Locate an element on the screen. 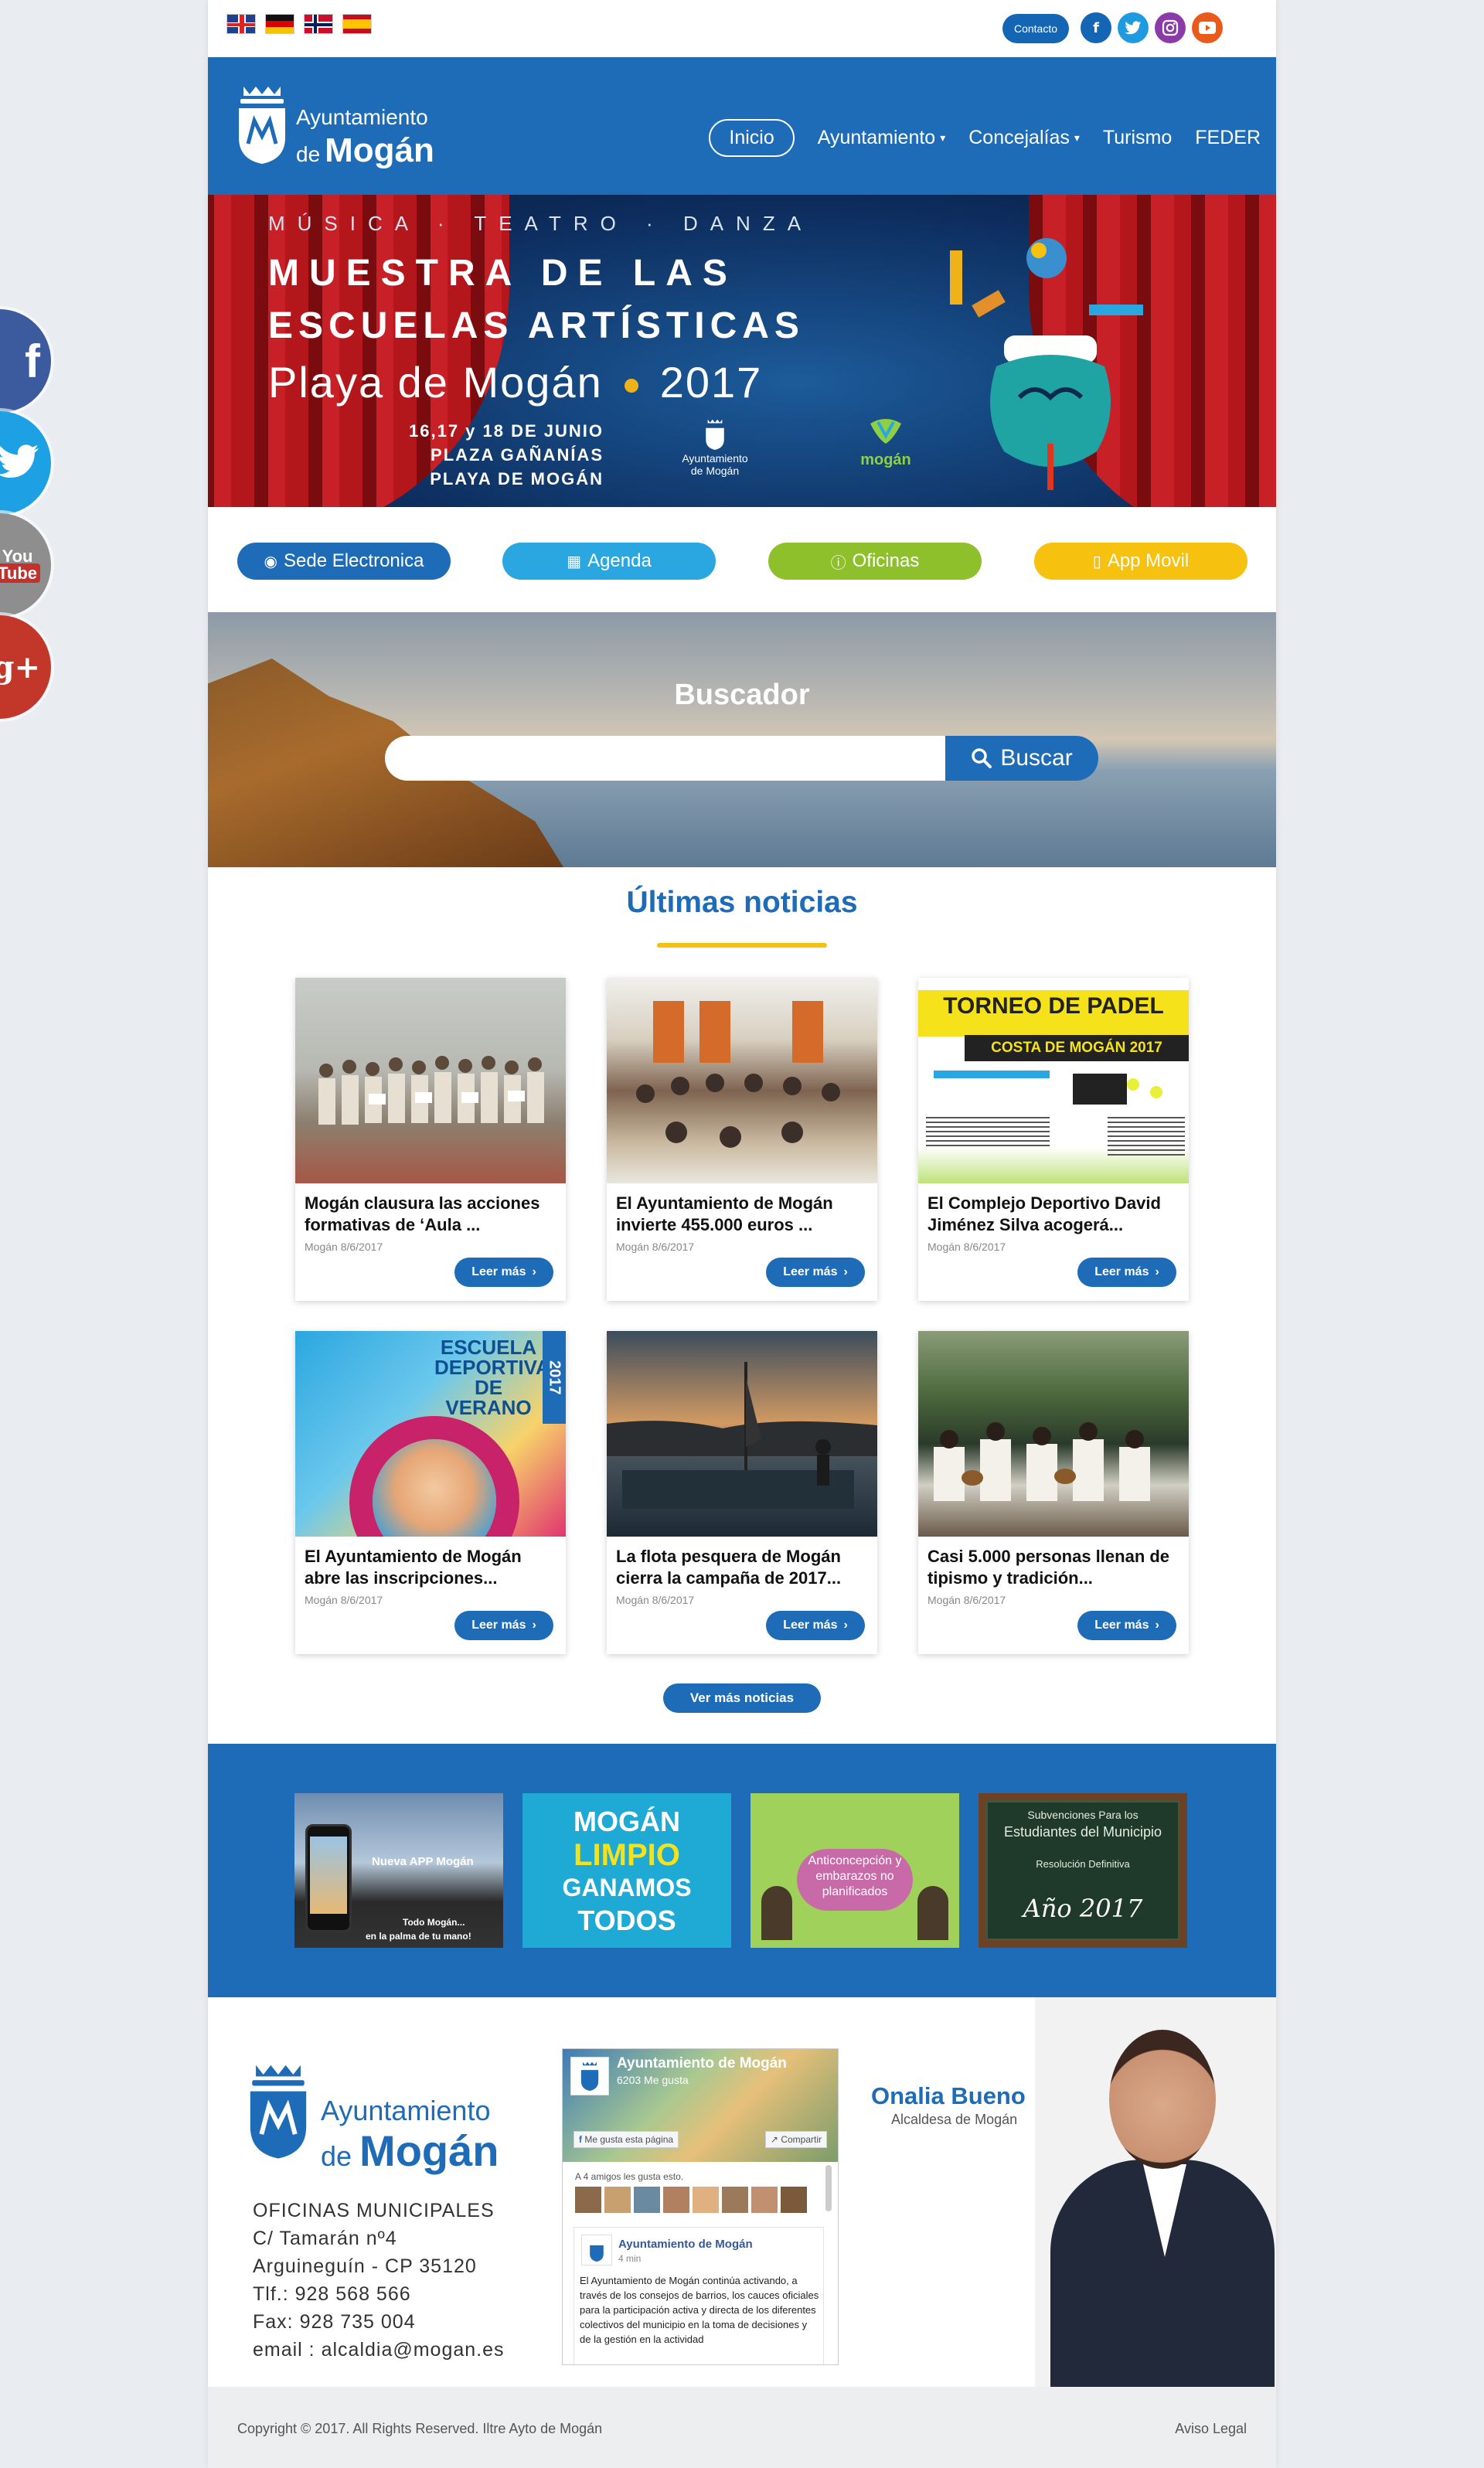 Image resolution: width=1484 pixels, height=2468 pixels. fb-post-avatar is located at coordinates (596, 2250).